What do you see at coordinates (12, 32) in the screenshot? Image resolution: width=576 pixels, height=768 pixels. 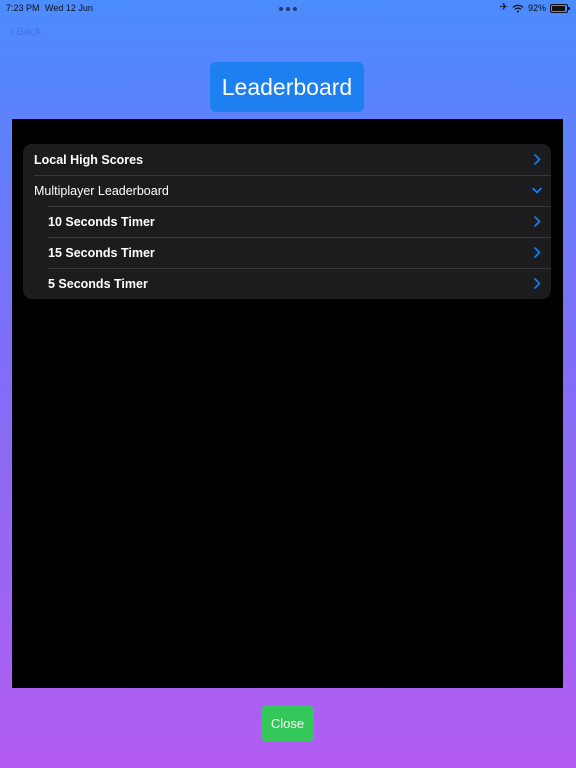 I see `chevron-left-icon: ‹` at bounding box center [12, 32].